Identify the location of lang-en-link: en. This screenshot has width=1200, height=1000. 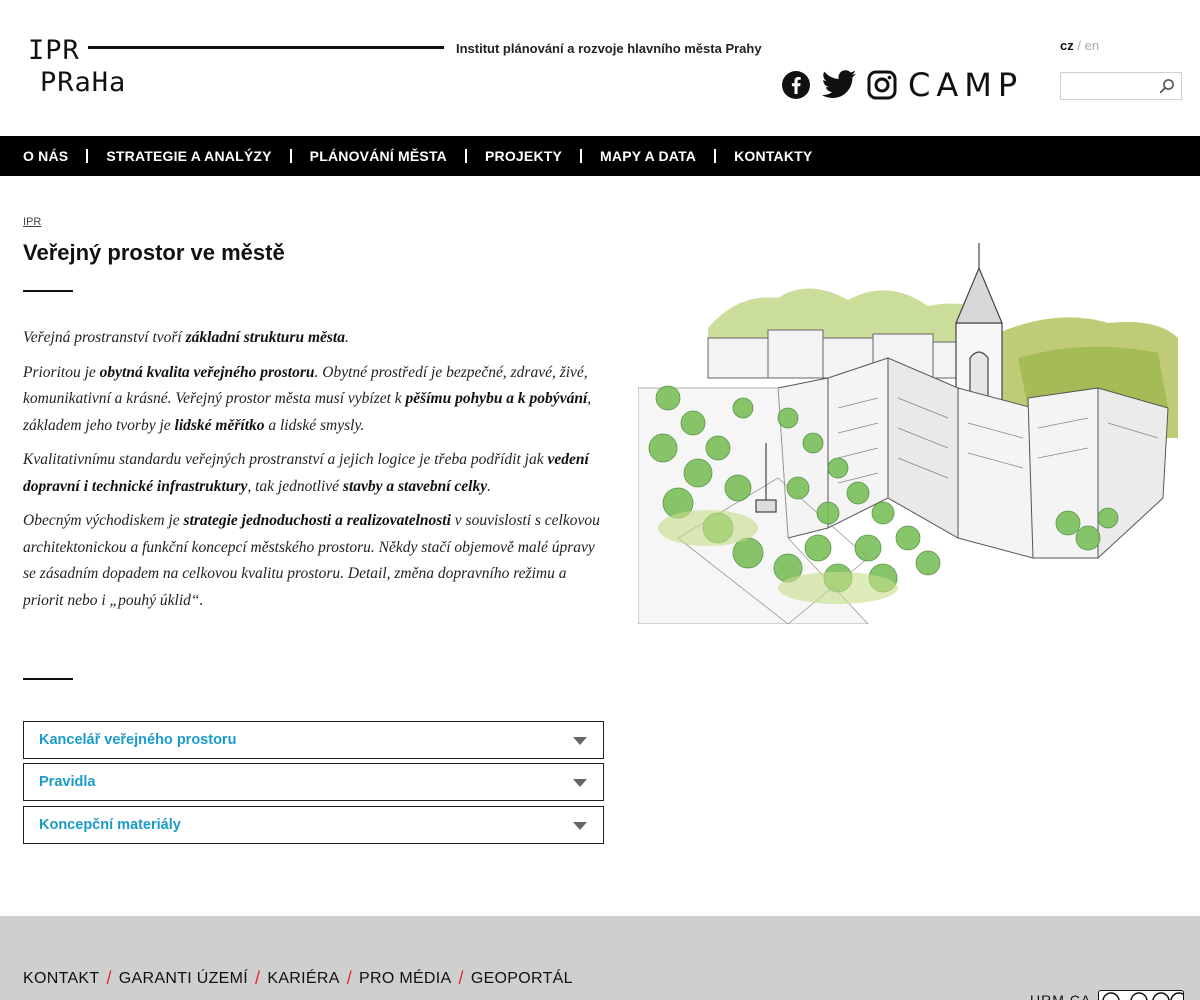
(1092, 45).